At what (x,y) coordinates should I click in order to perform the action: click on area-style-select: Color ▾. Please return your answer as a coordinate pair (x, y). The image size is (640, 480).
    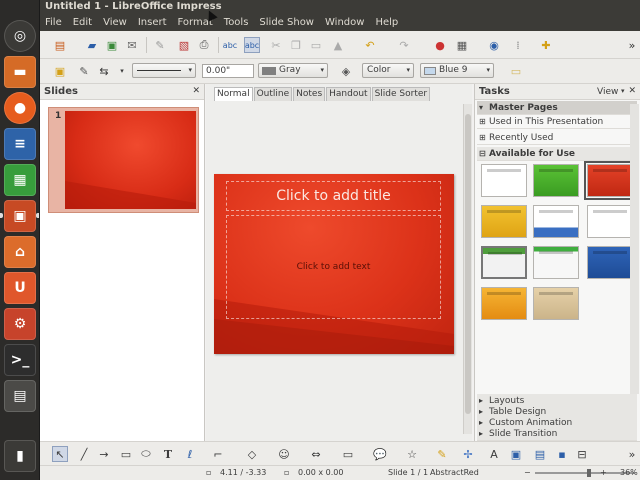
    Looking at the image, I should click on (388, 70).